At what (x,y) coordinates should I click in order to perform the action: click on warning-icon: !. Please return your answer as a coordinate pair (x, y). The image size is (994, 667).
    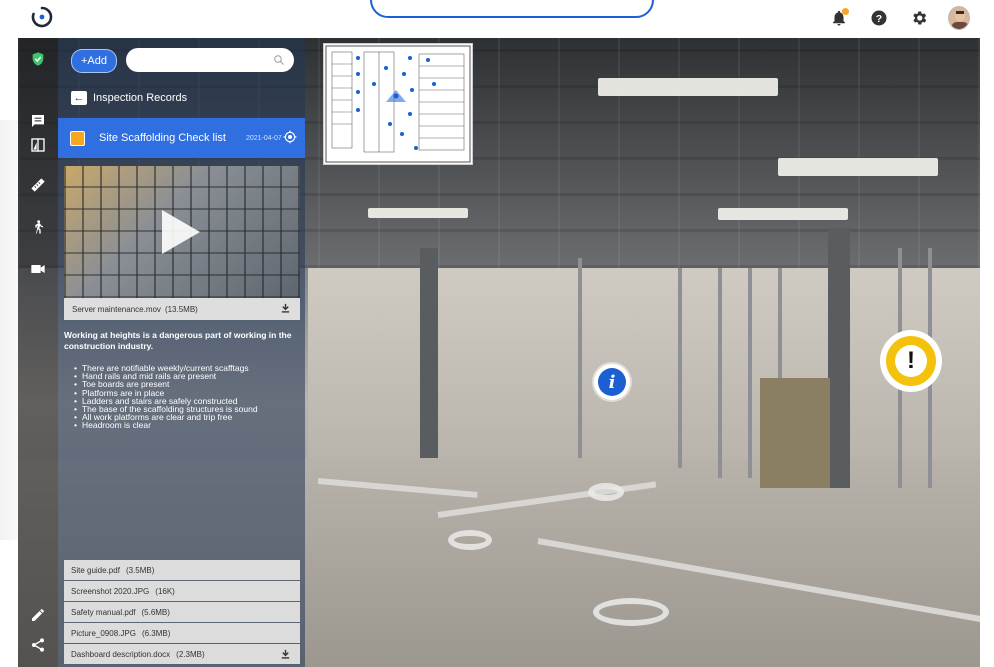
    Looking at the image, I should click on (911, 361).